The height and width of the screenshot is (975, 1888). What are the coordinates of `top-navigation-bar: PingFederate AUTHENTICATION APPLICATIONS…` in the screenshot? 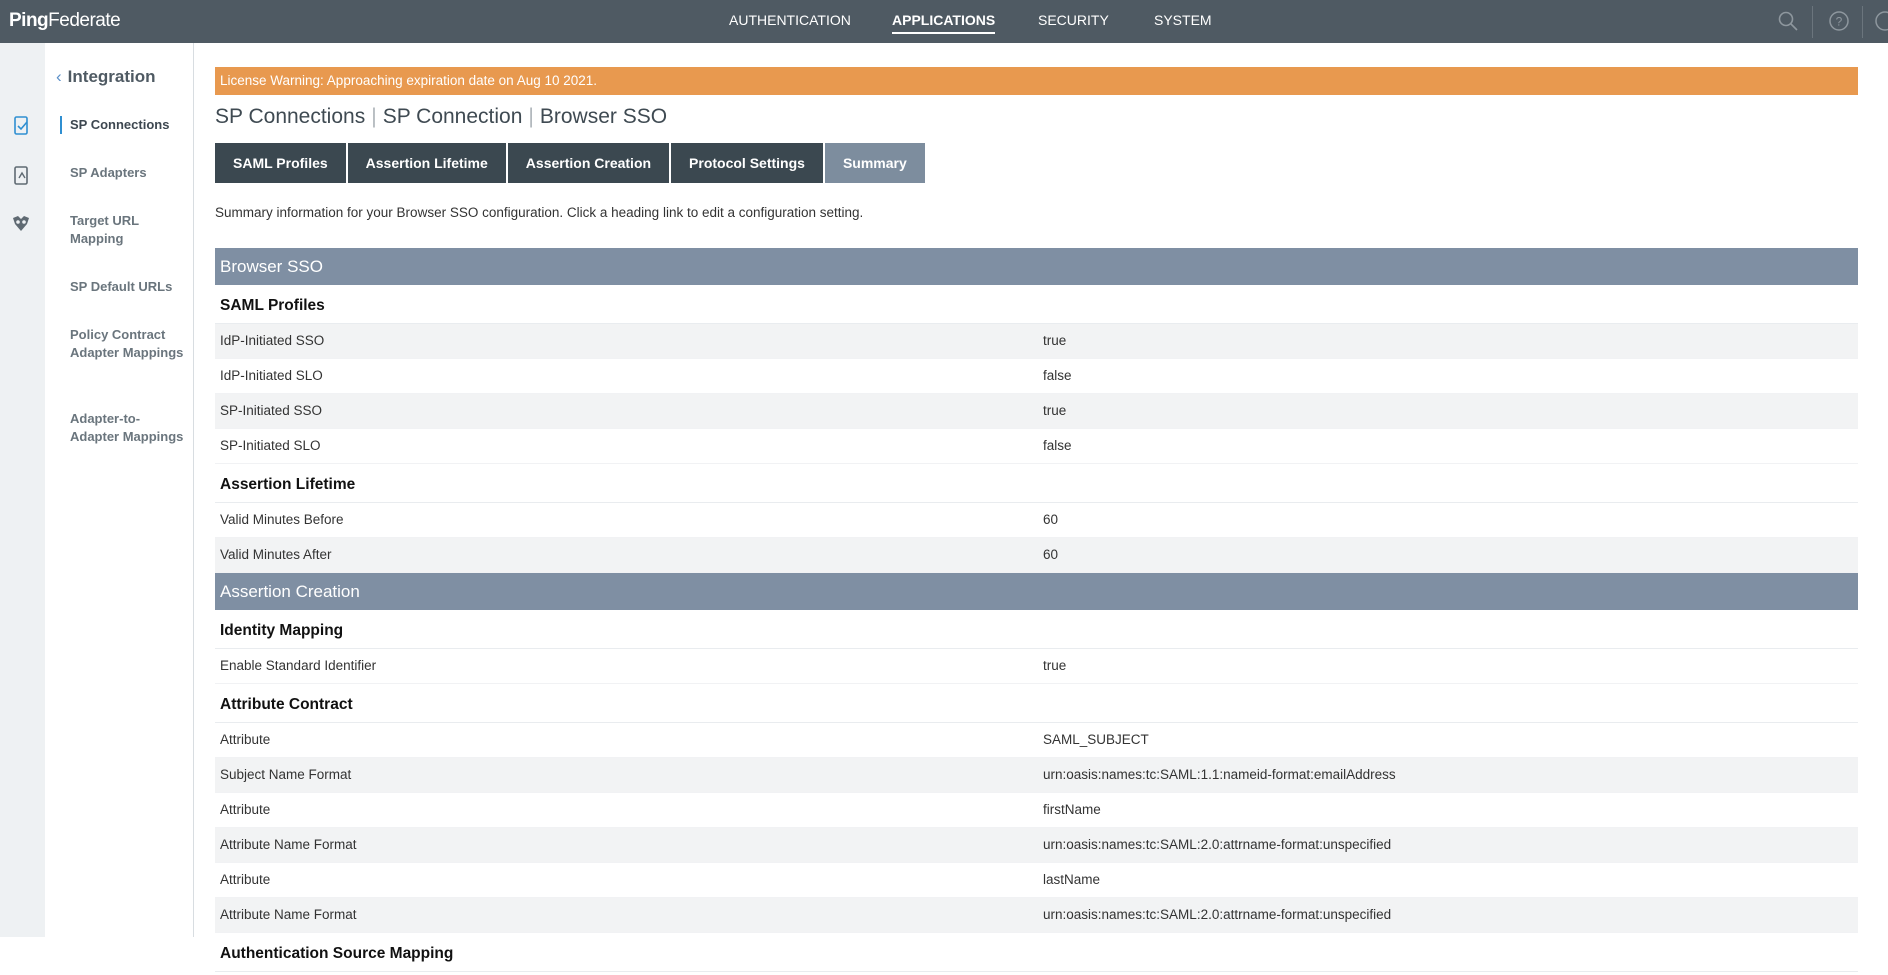 It's located at (944, 21).